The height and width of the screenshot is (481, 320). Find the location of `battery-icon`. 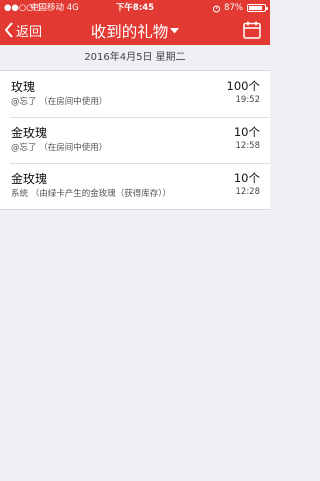

battery-icon is located at coordinates (257, 8).